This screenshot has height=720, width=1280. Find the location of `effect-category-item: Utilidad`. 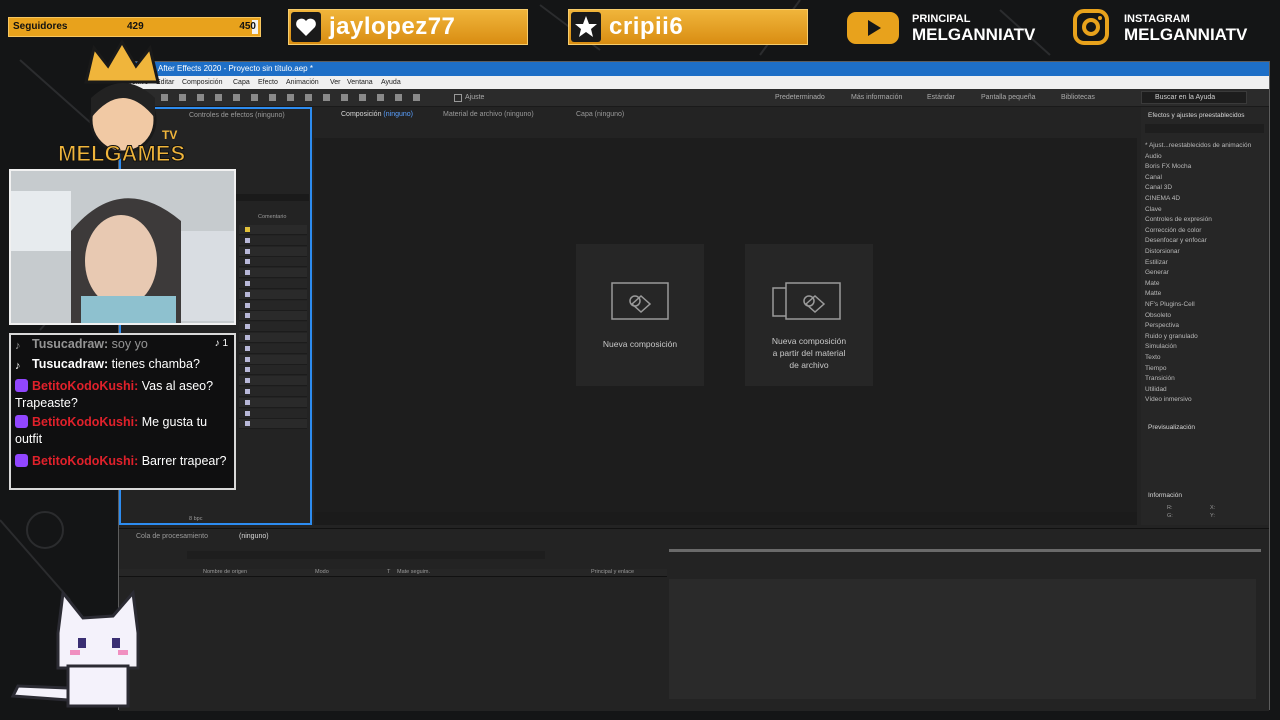

effect-category-item: Utilidad is located at coordinates (1156, 389).